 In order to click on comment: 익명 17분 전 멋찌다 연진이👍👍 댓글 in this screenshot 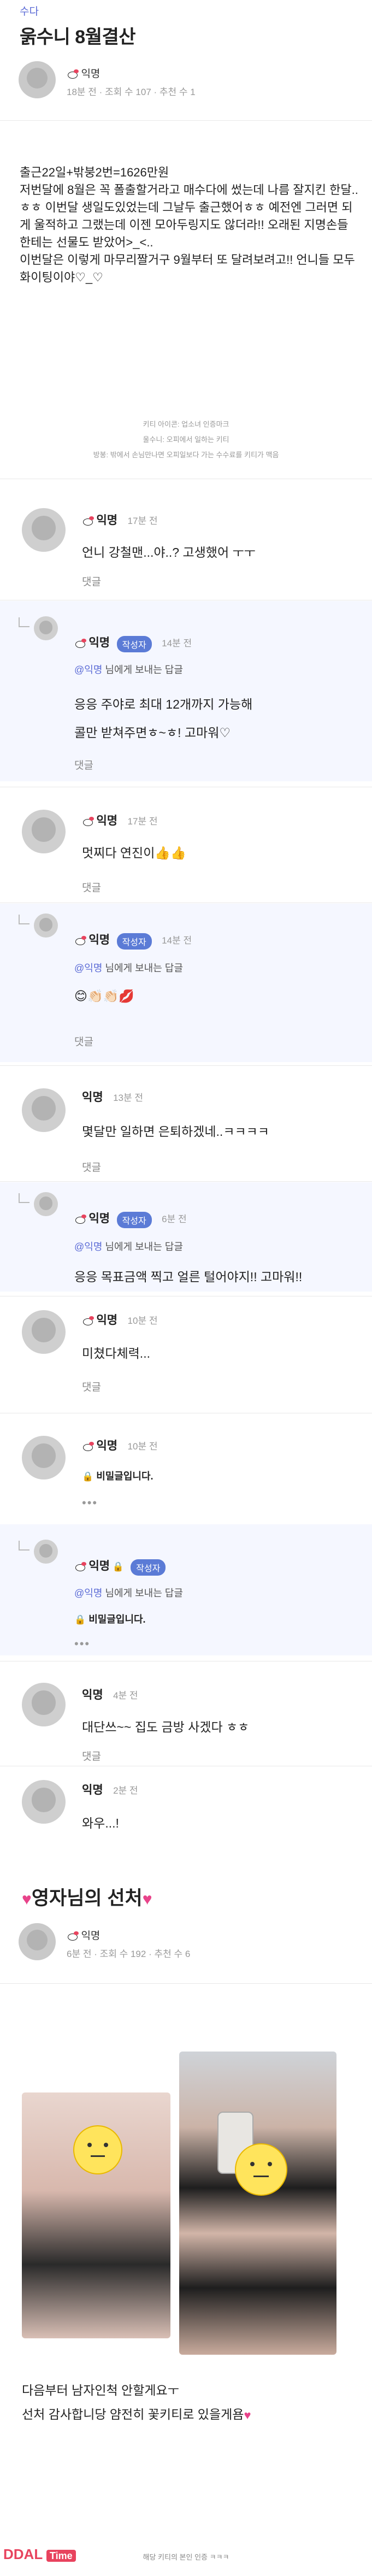, I will do `click(186, 845)`.